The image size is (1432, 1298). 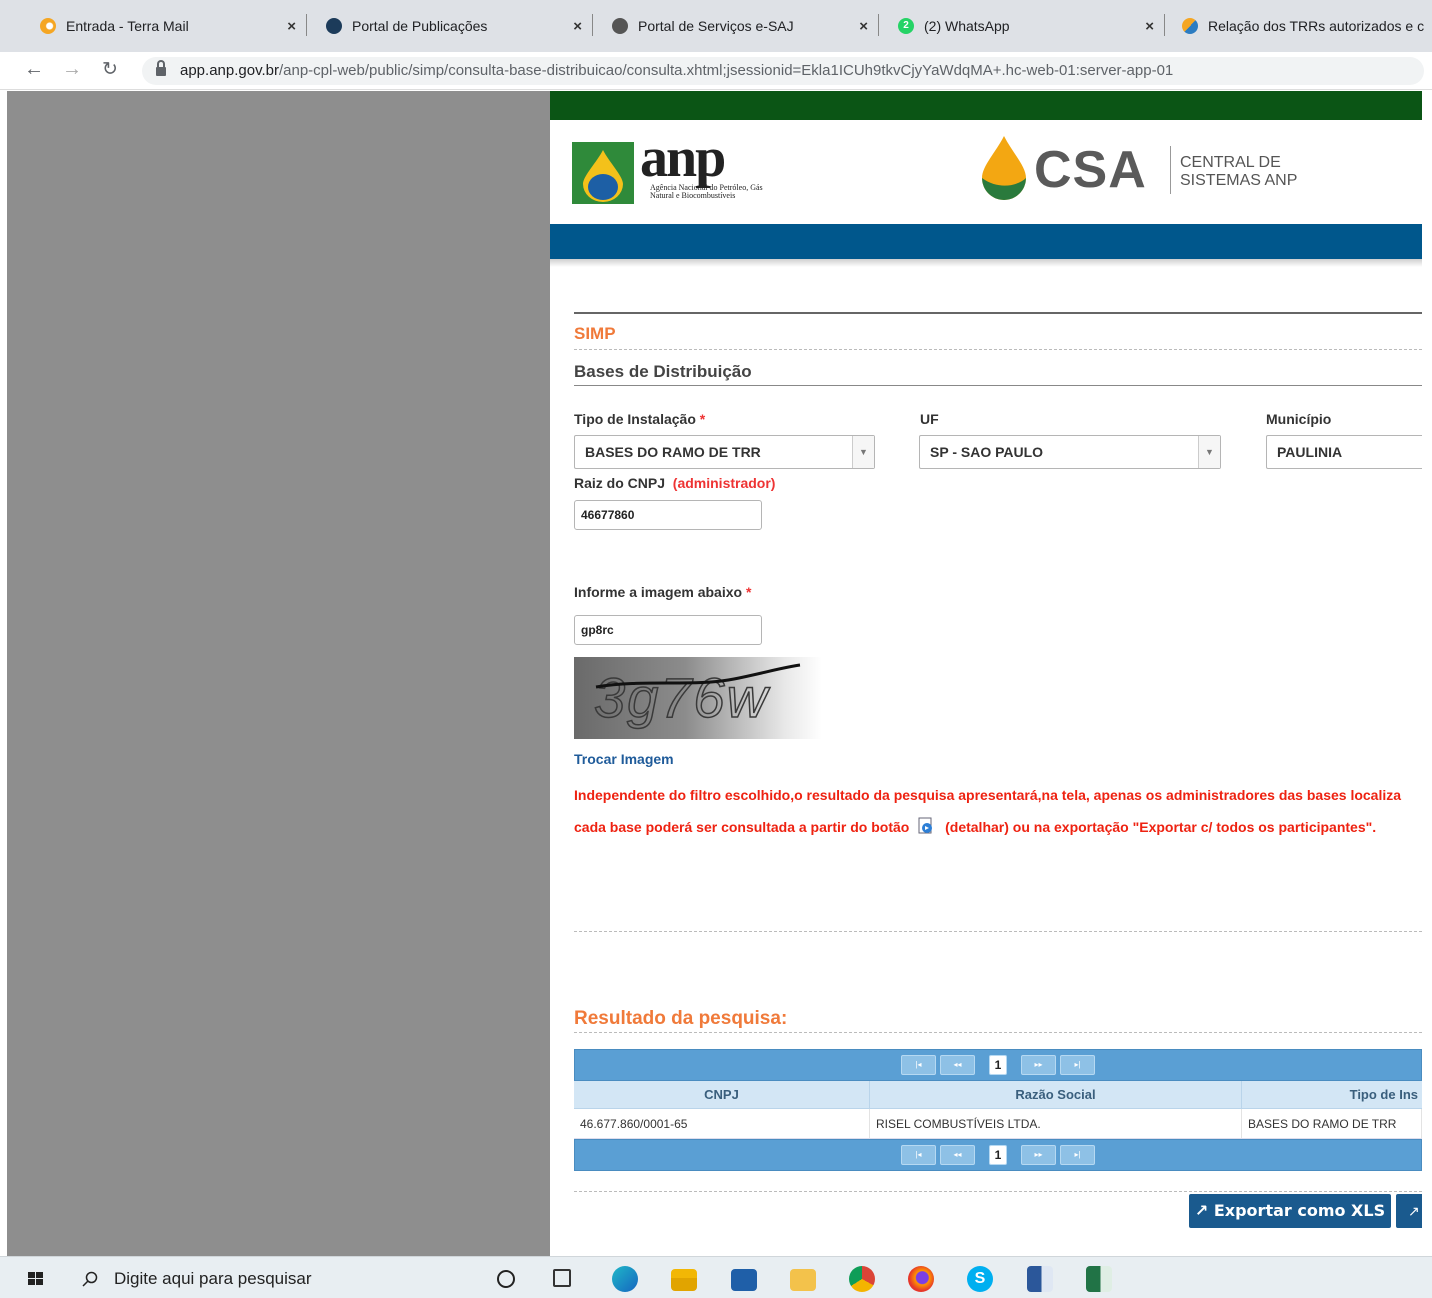 What do you see at coordinates (1040, 1279) in the screenshot?
I see `word-icon` at bounding box center [1040, 1279].